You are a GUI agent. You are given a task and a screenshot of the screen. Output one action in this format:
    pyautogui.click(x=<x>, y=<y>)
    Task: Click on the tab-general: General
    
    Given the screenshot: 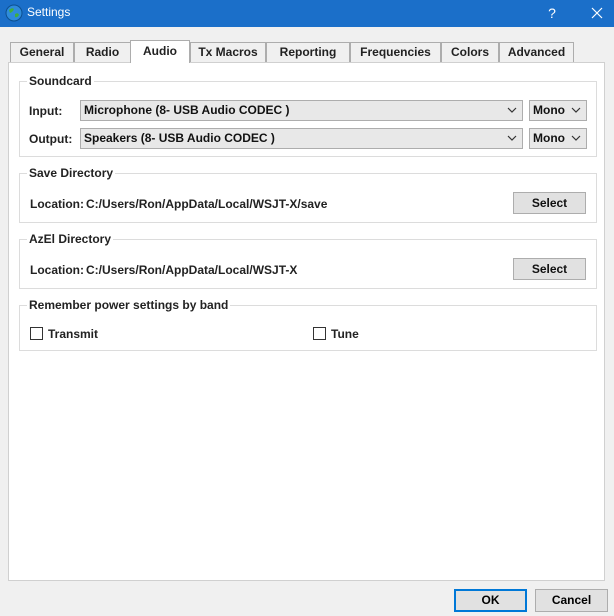 What is the action you would take?
    pyautogui.click(x=42, y=52)
    